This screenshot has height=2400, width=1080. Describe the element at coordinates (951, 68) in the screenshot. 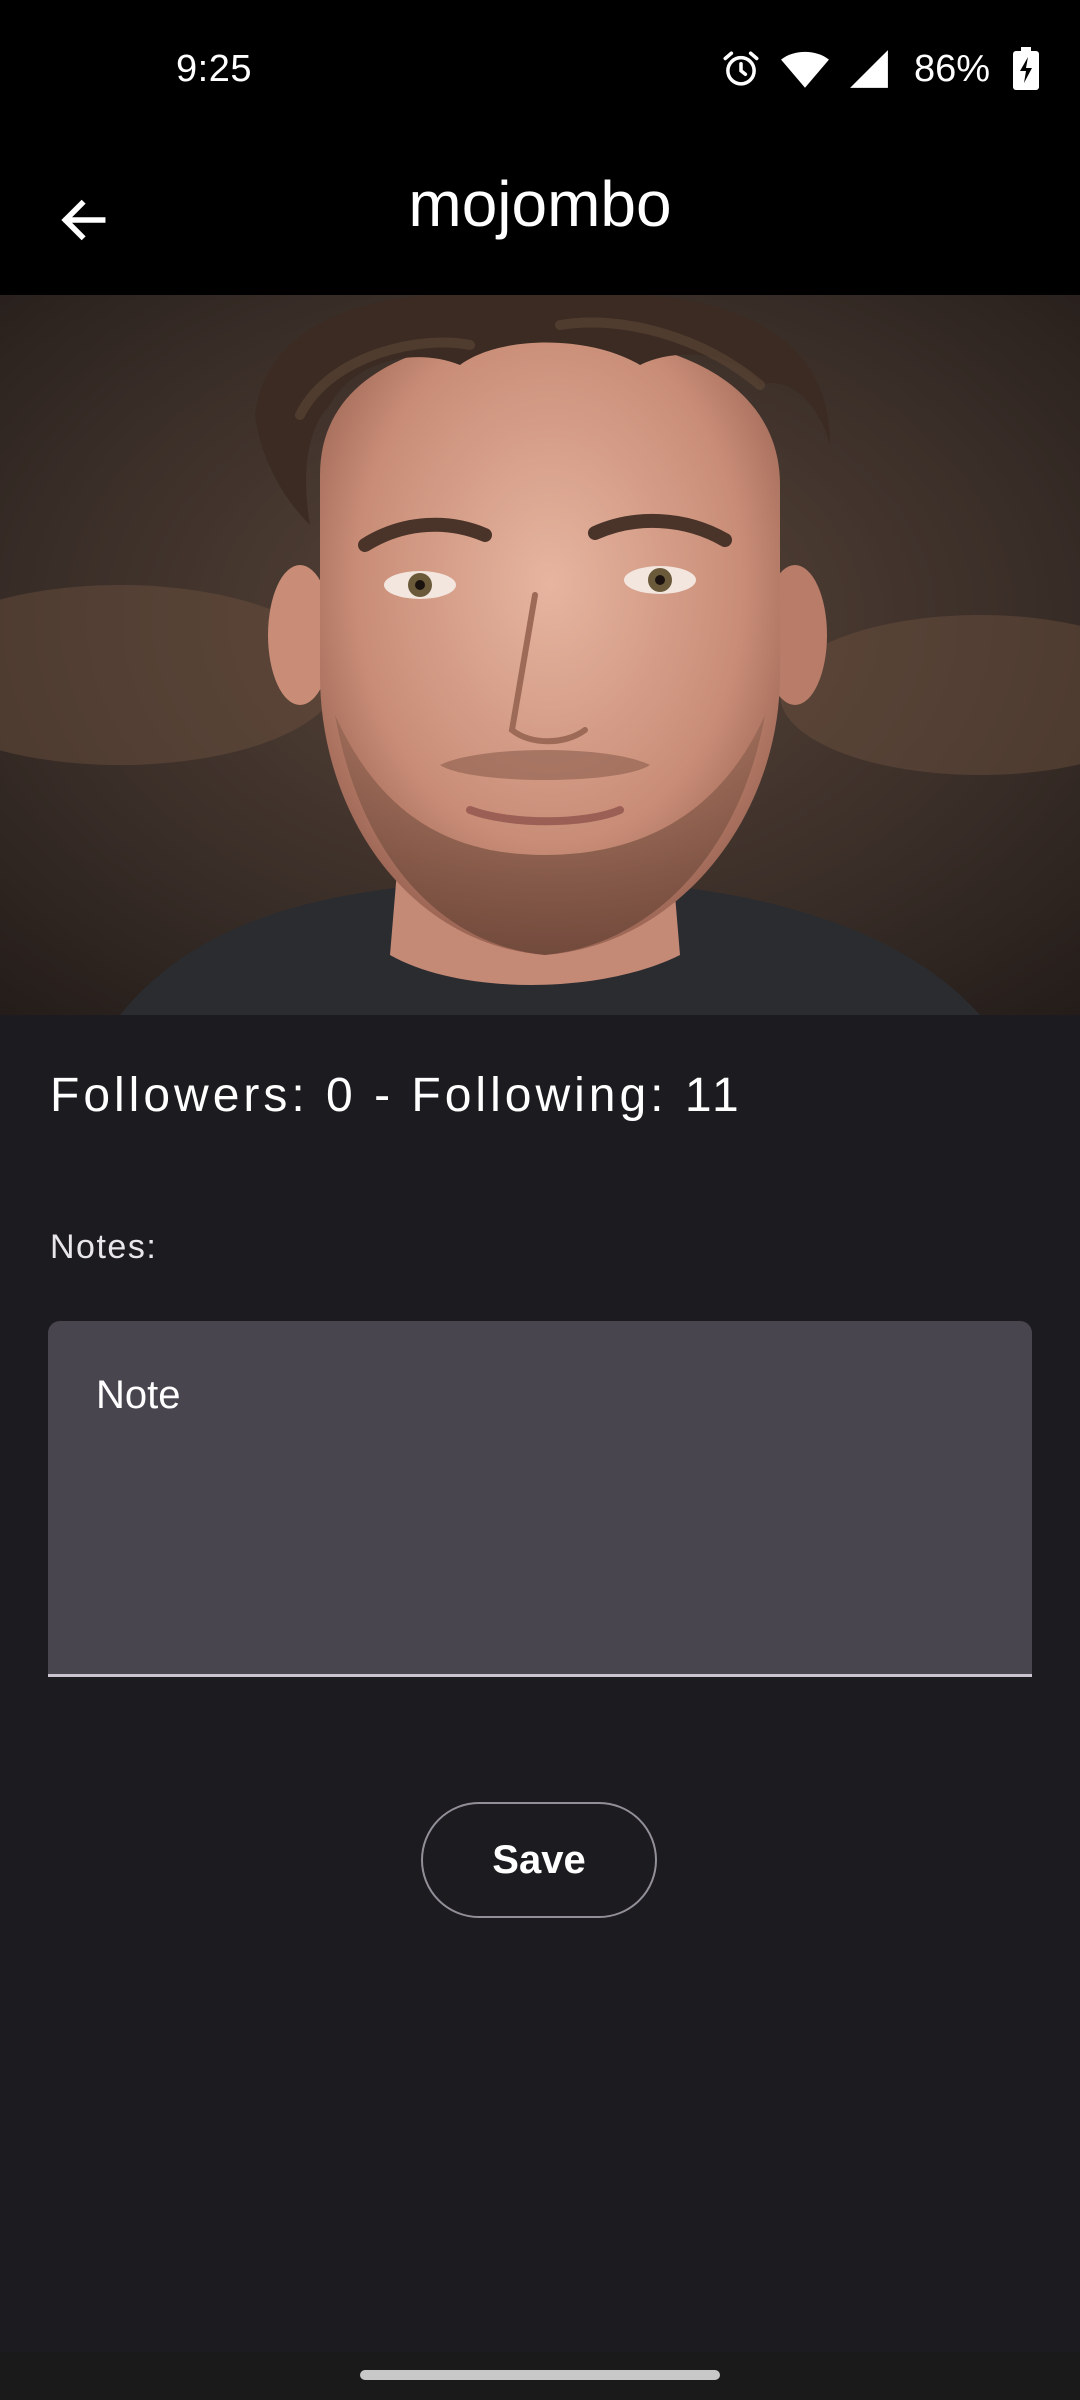

I see `battery-percent: 86%` at that location.